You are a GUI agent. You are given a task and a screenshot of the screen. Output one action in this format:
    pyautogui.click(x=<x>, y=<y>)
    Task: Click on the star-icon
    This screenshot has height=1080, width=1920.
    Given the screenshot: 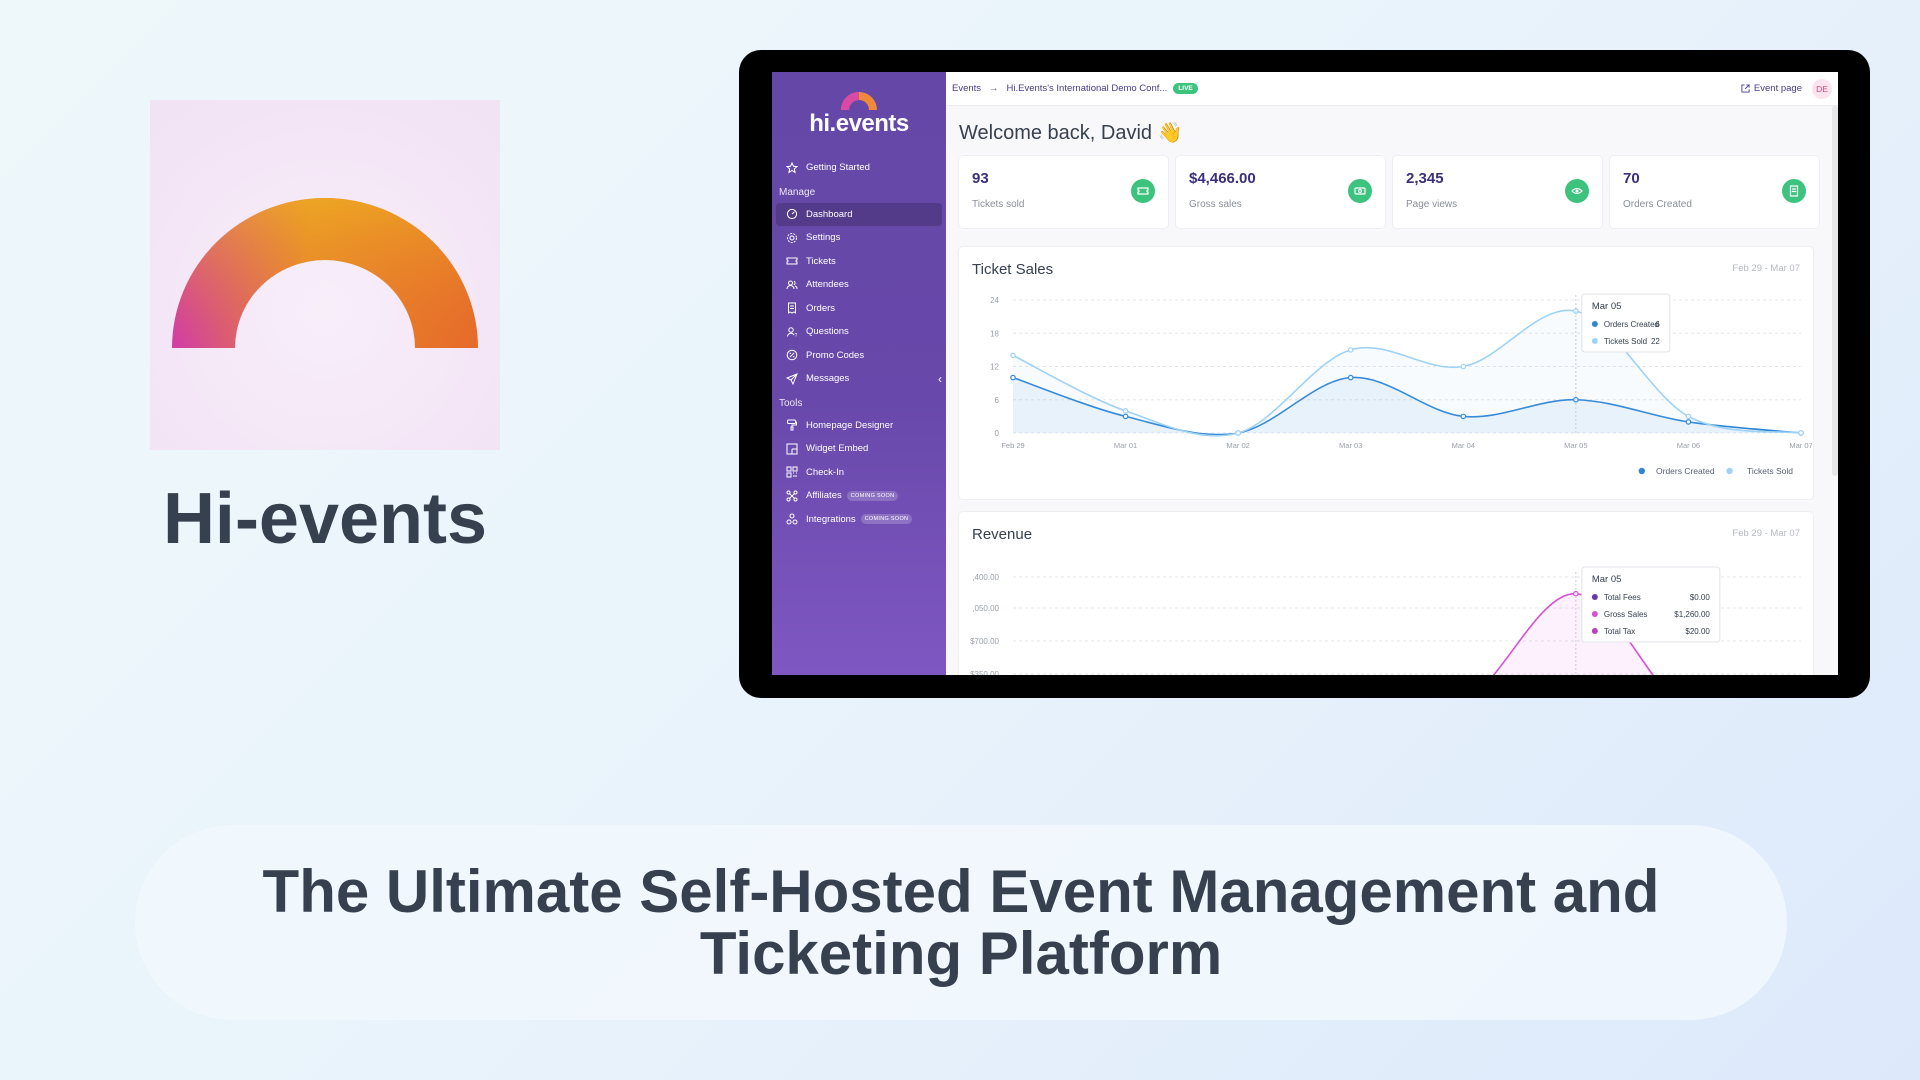 What is the action you would take?
    pyautogui.click(x=792, y=167)
    